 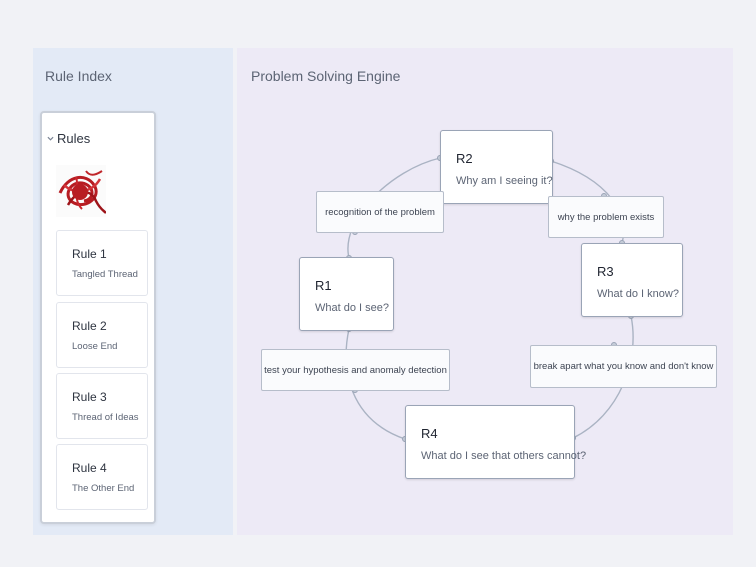 I want to click on node-r4: R4 What do I see that others cannot?, so click(x=495, y=442).